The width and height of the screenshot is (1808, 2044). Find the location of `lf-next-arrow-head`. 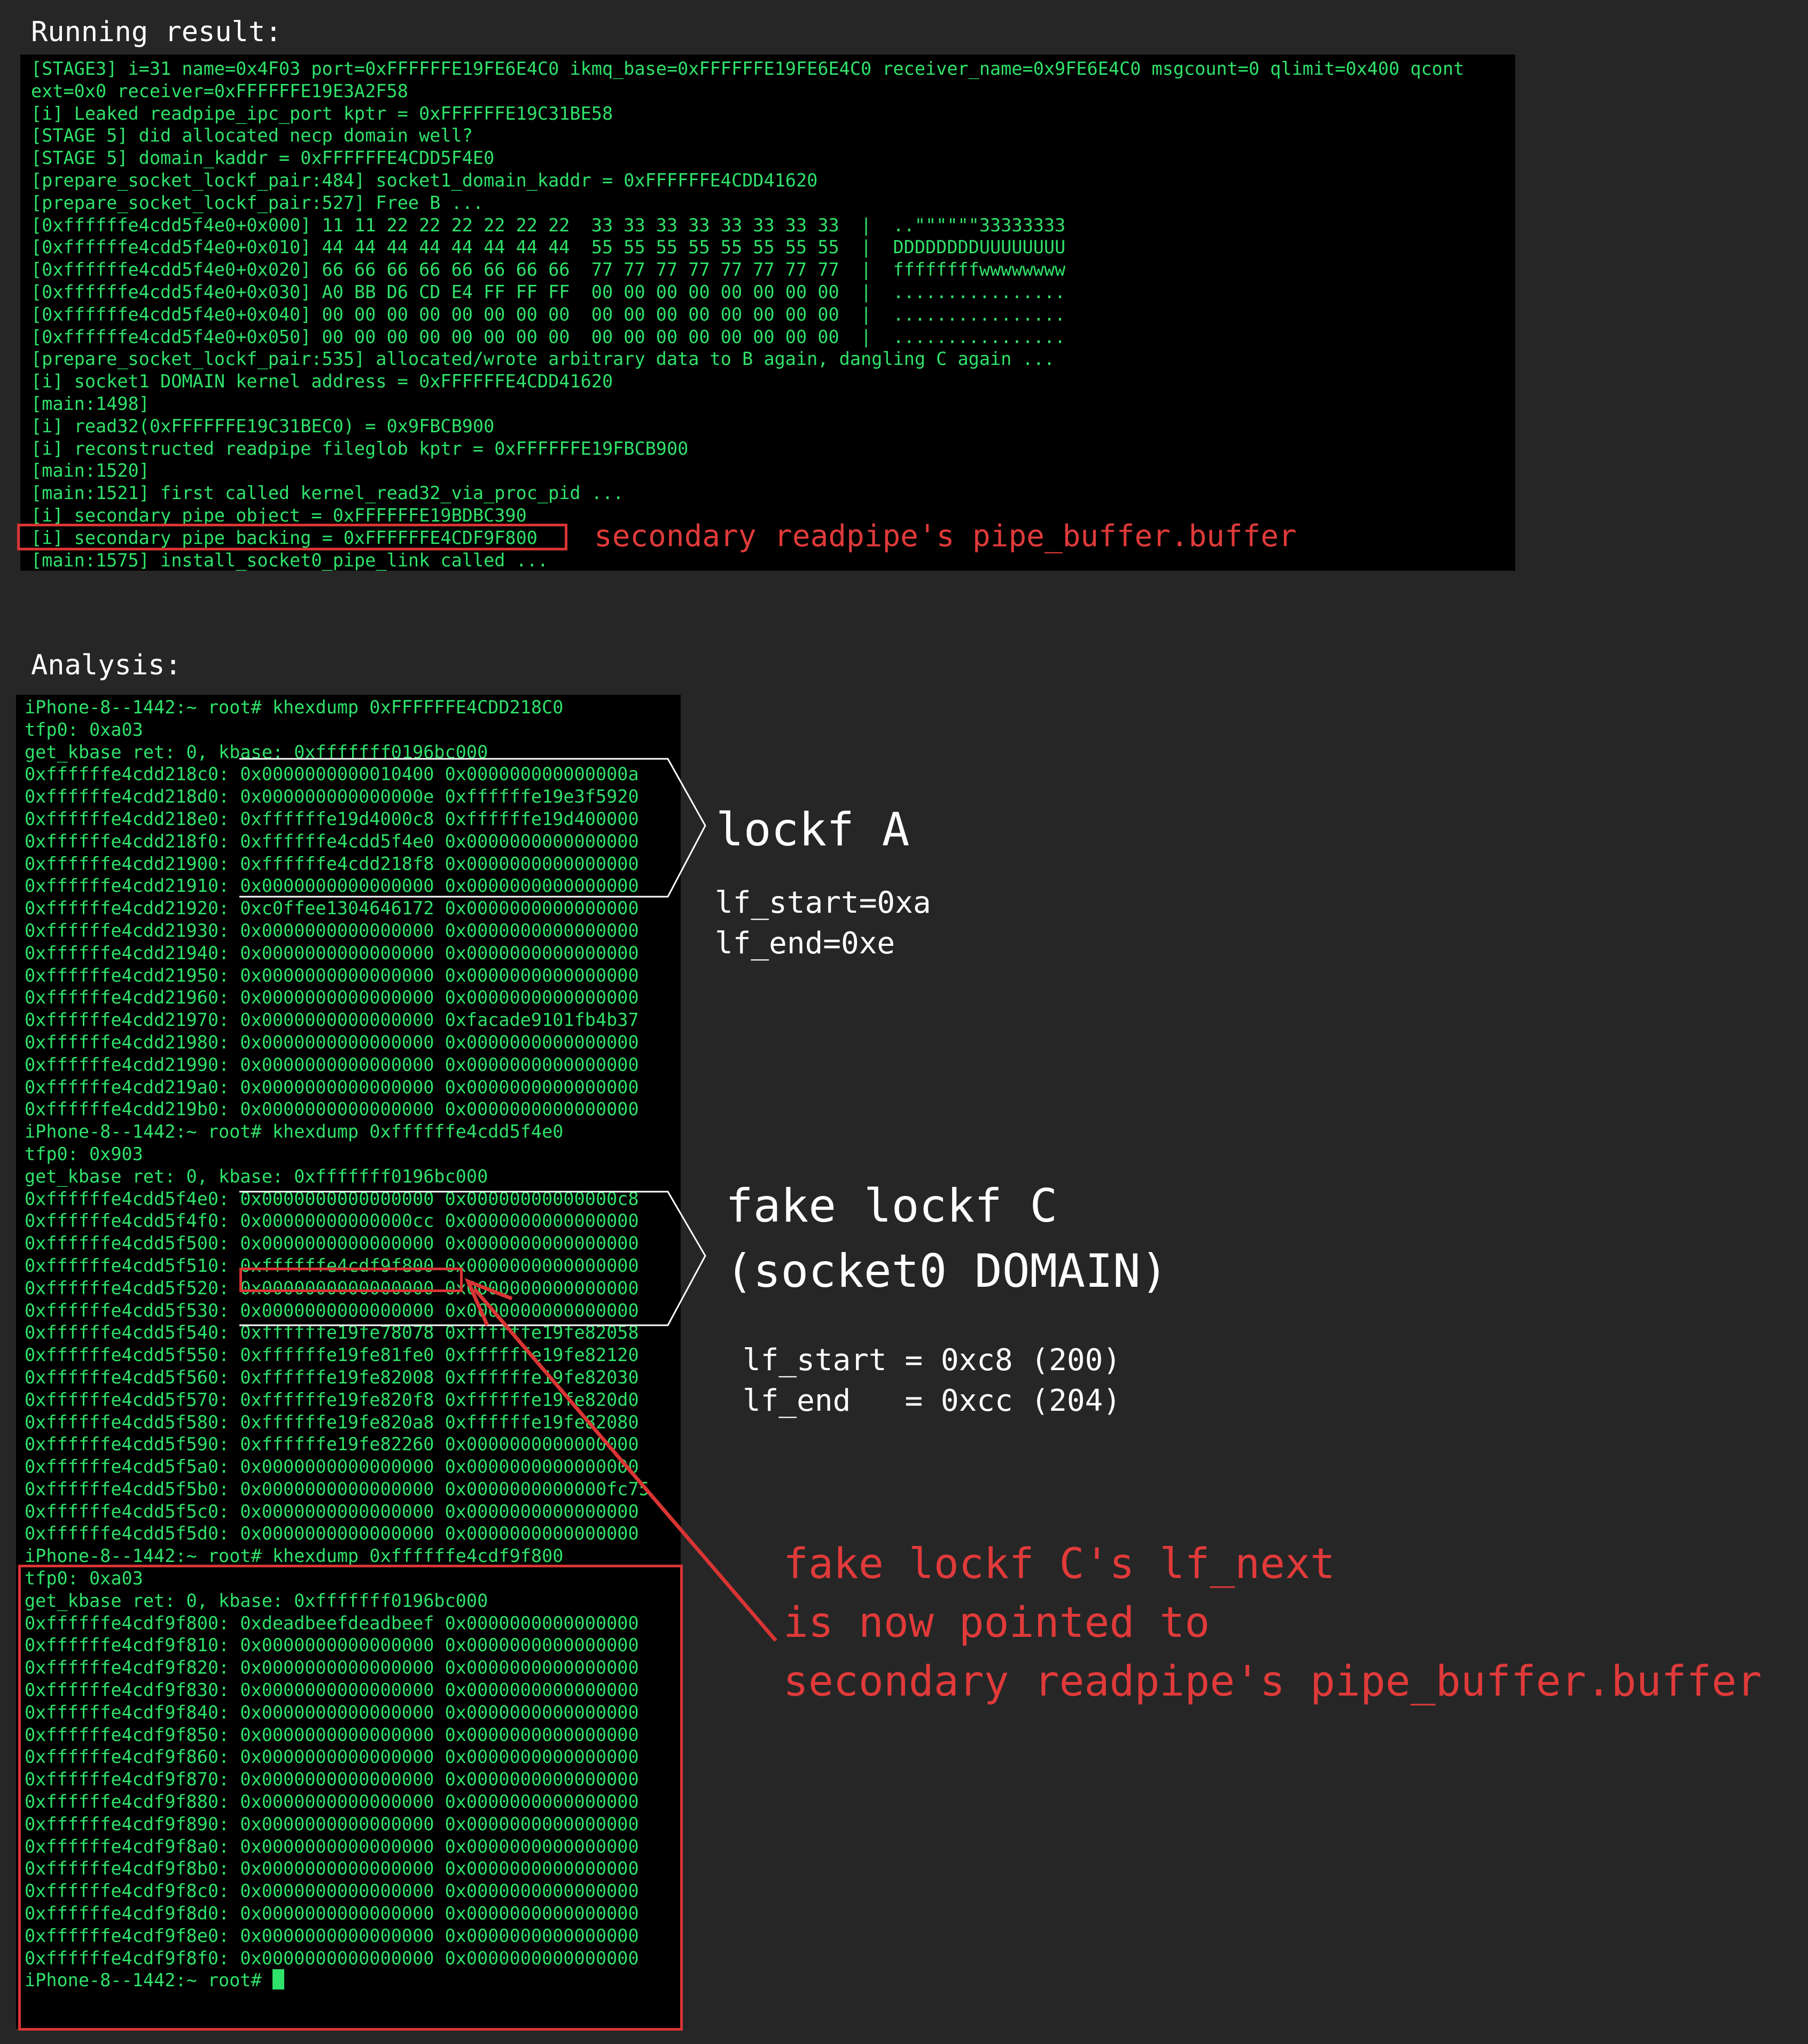

lf-next-arrow-head is located at coordinates (488, 1302).